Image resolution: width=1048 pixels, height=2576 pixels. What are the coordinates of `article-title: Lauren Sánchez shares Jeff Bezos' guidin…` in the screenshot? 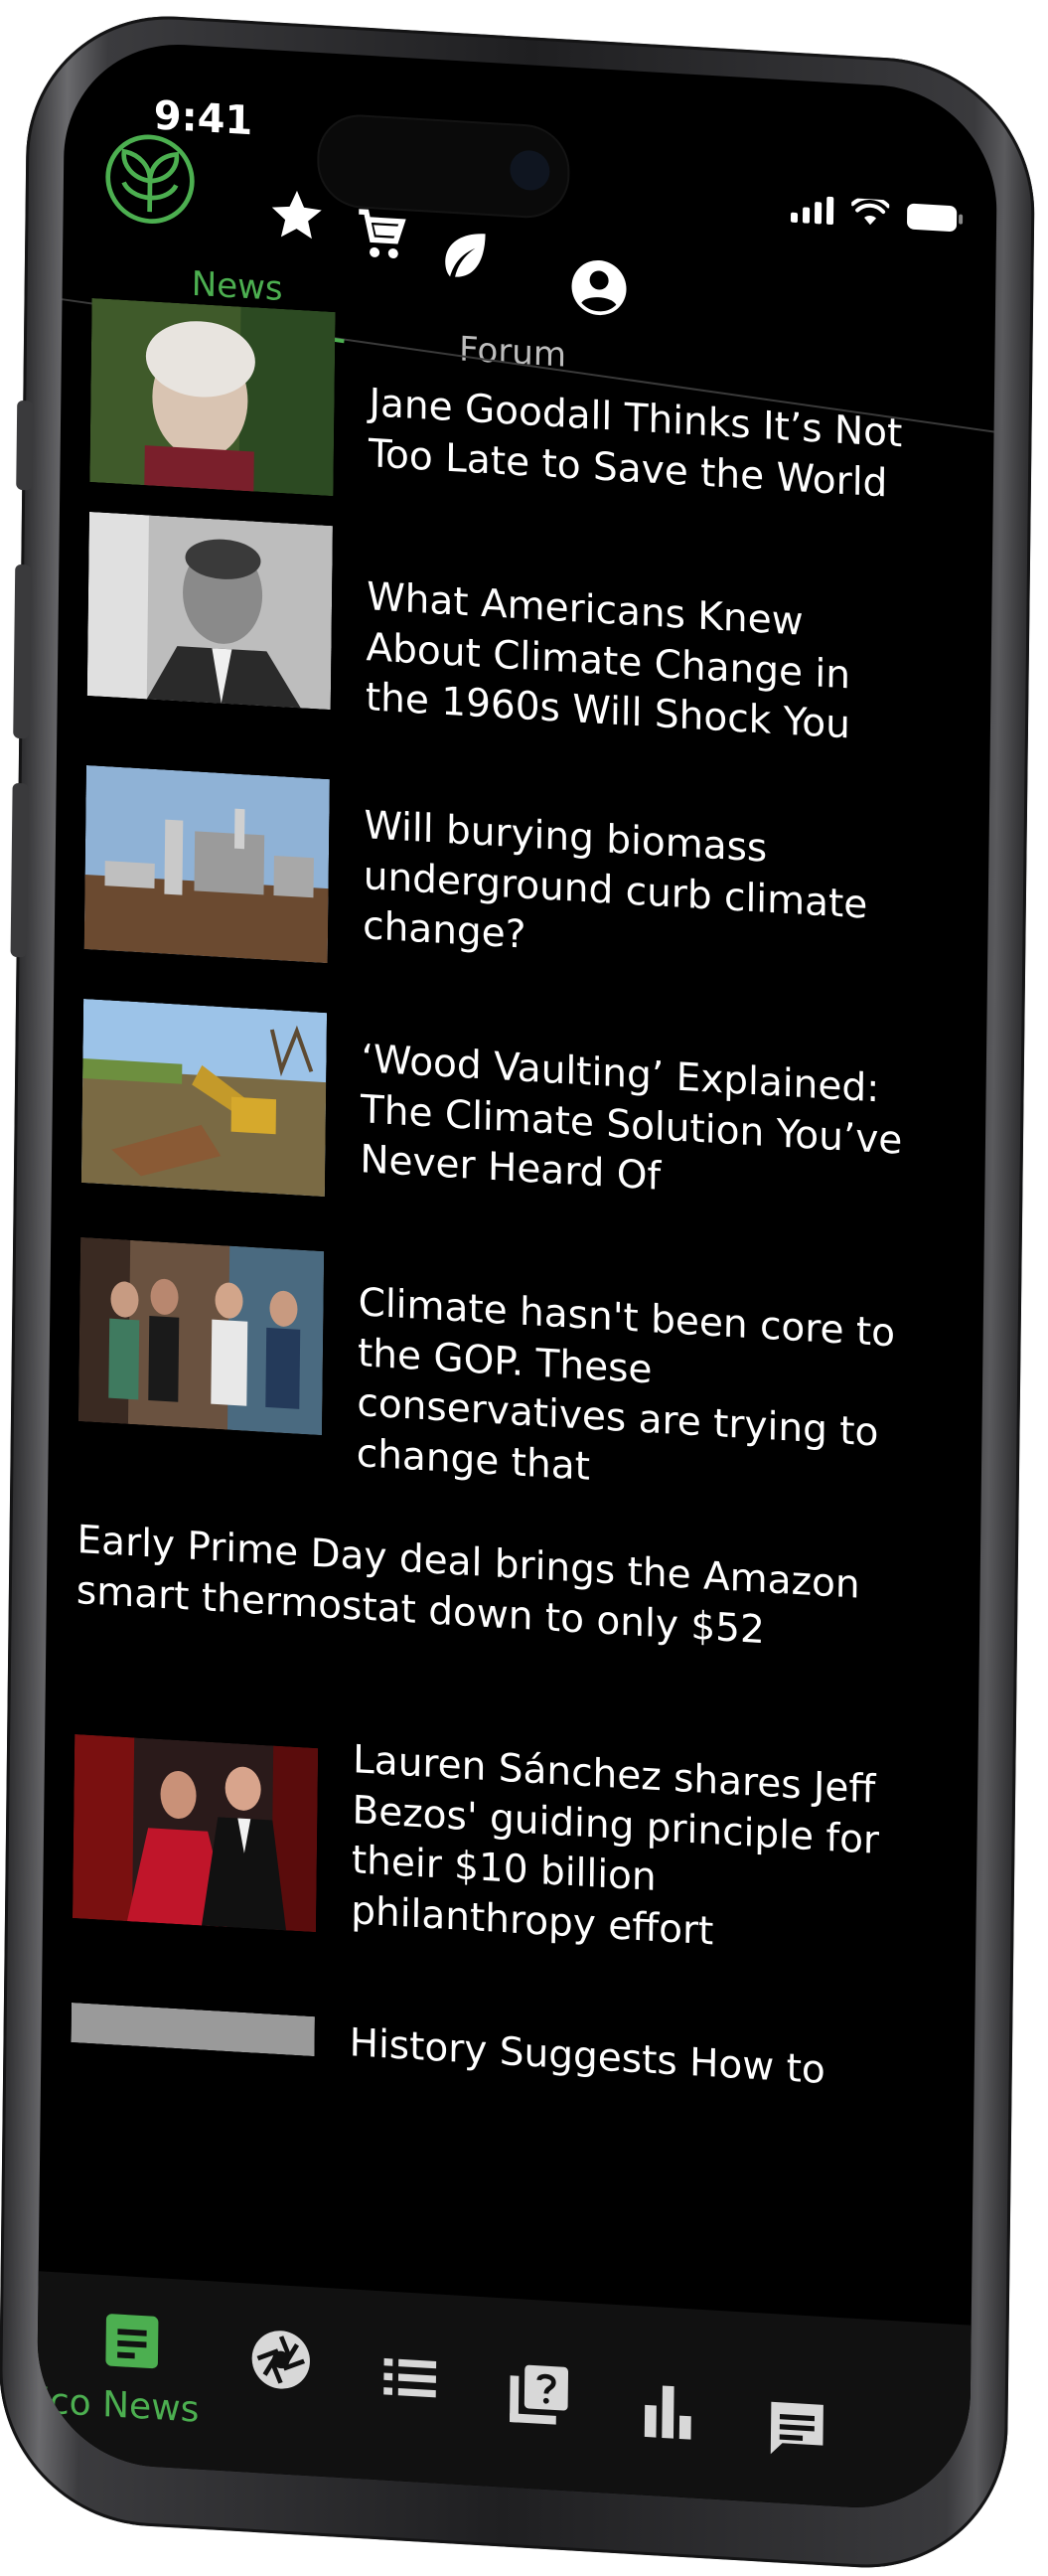 It's located at (615, 1846).